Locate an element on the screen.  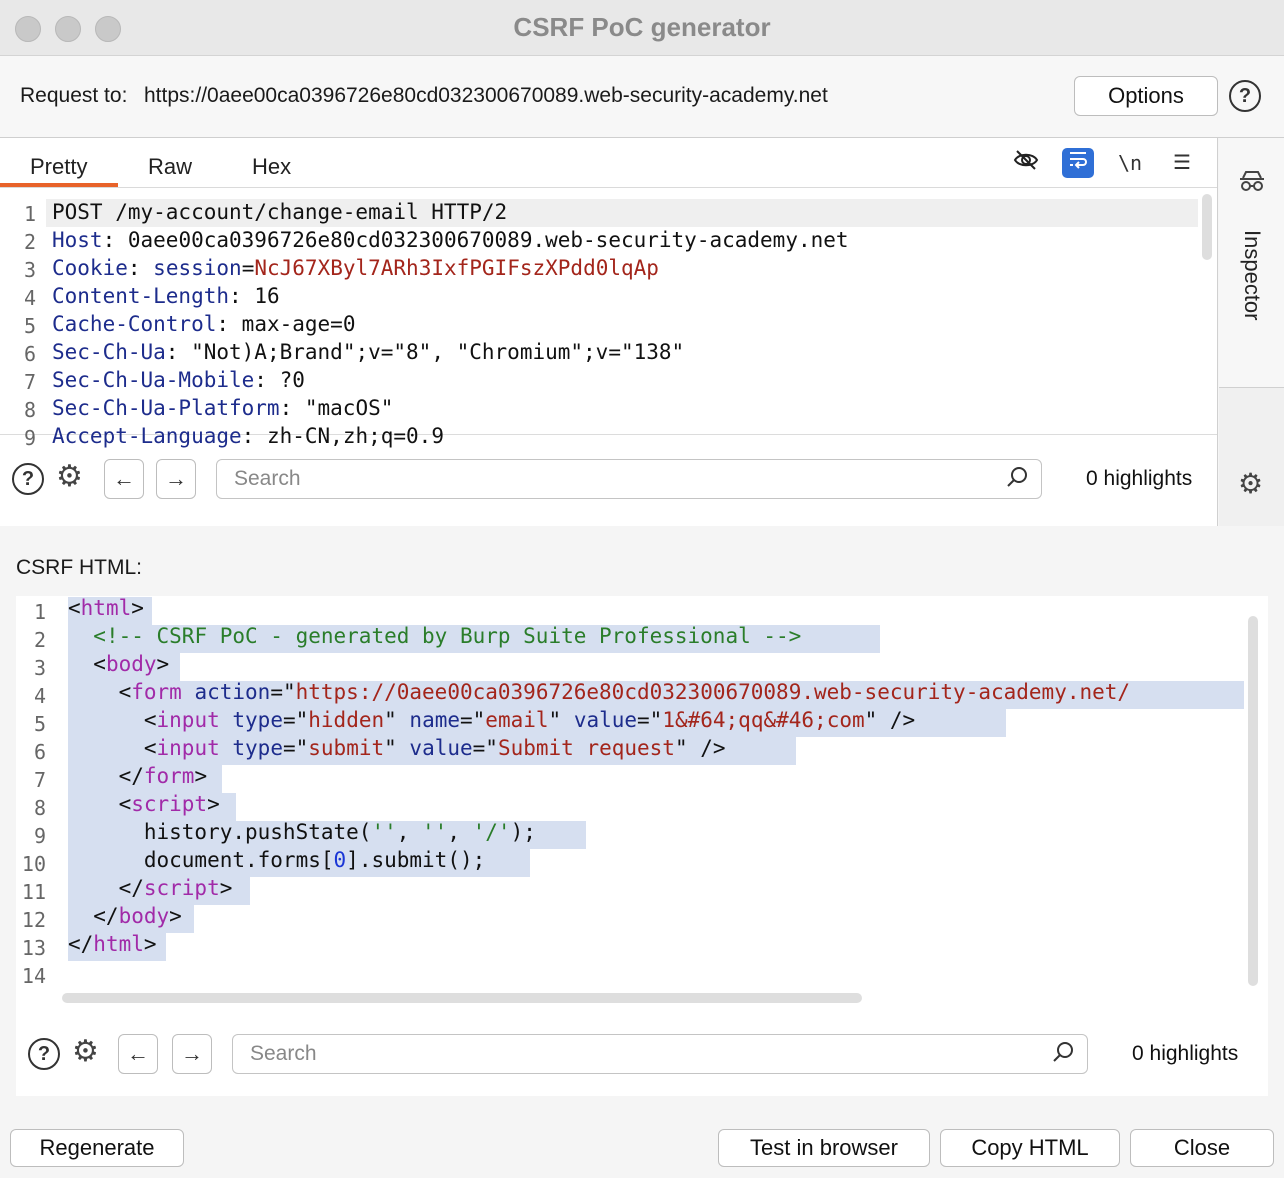
request-vertical-scrollbar is located at coordinates (1207, 227).